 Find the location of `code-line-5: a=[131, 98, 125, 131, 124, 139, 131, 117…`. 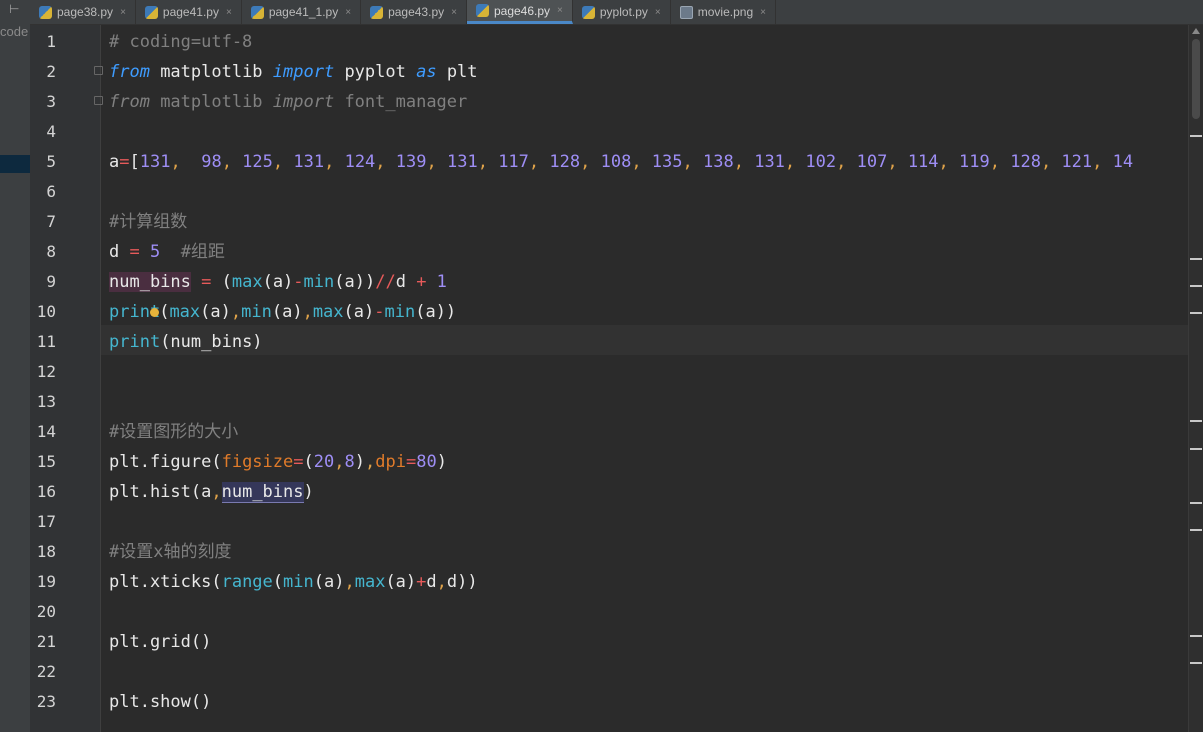

code-line-5: a=[131, 98, 125, 131, 124, 139, 131, 117… is located at coordinates (621, 162).